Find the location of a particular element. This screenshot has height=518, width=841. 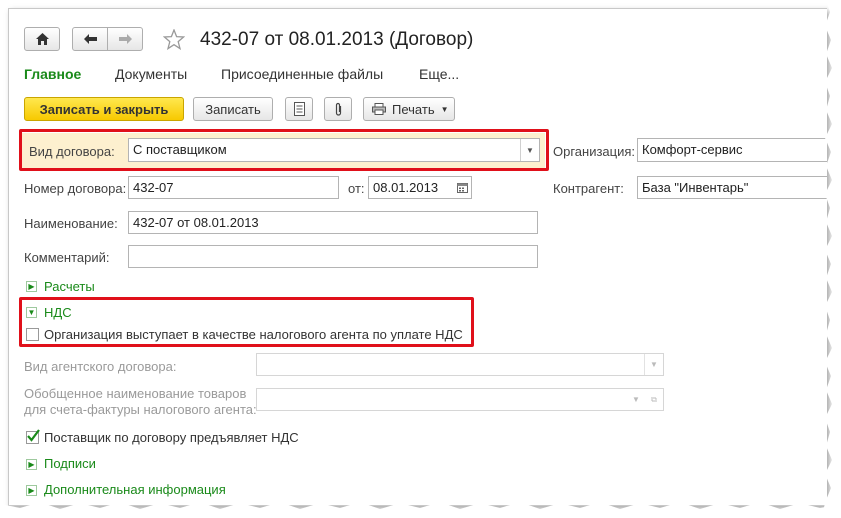

calendar-icon is located at coordinates (462, 187).